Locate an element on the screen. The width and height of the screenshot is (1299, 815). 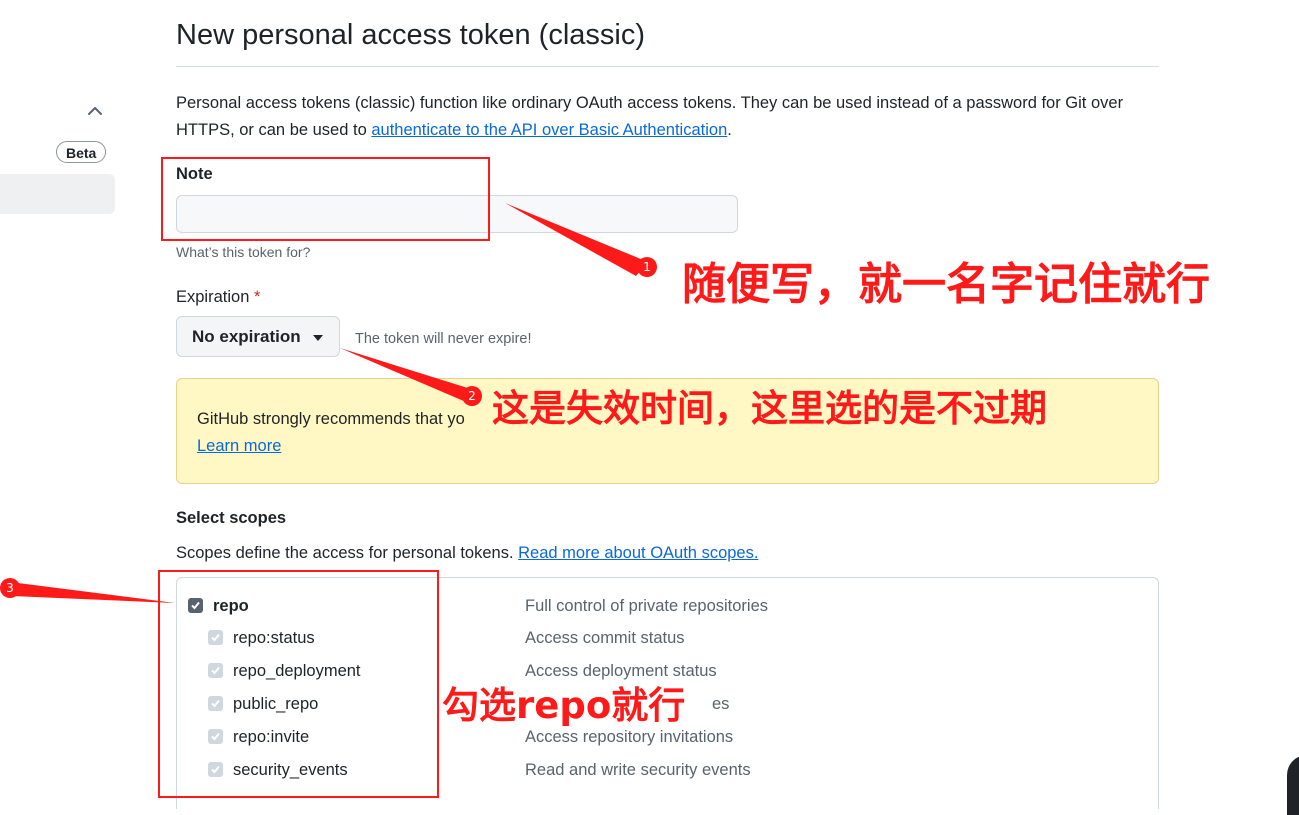
scope-desc: Full control of private repositories is located at coordinates (647, 606).